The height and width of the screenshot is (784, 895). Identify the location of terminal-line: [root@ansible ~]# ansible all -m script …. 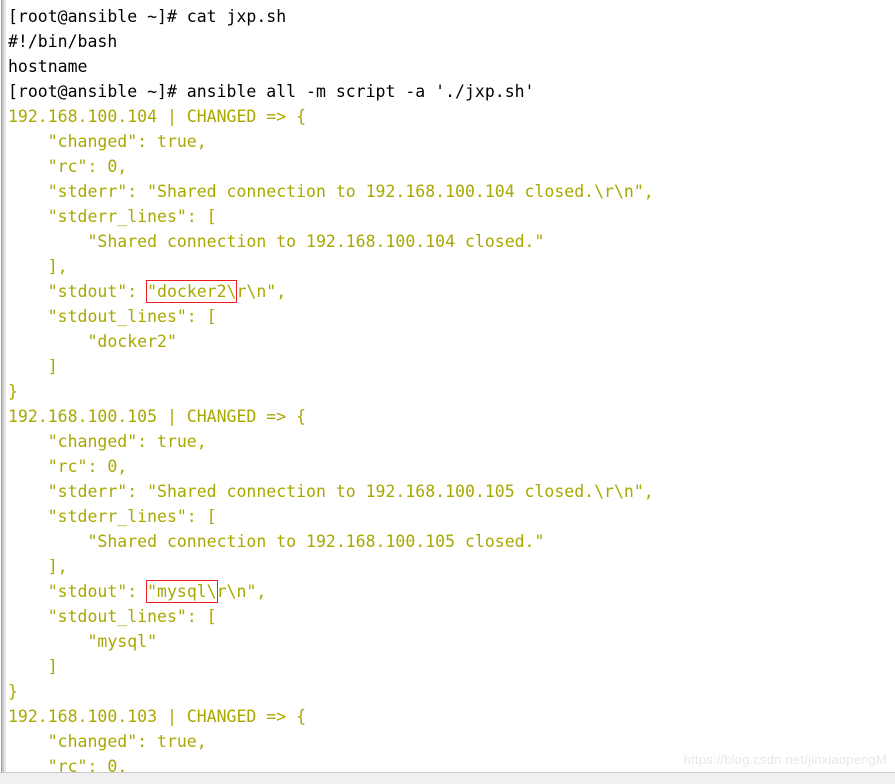
(448, 91).